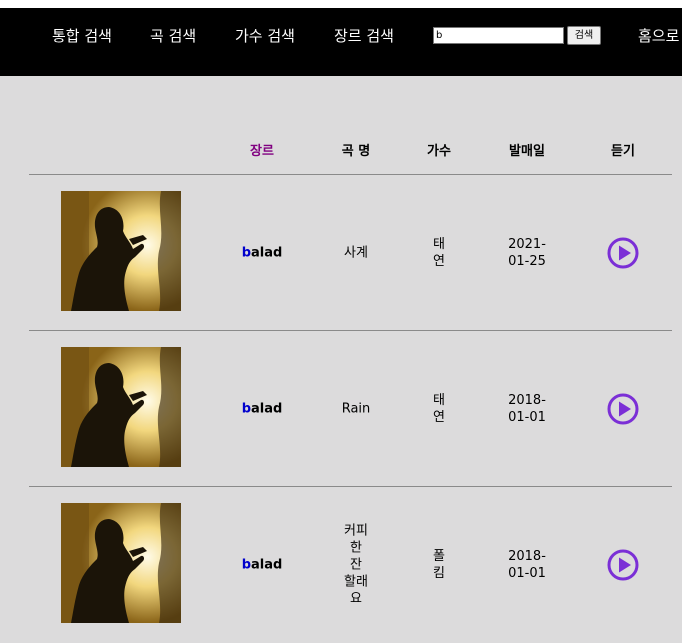 This screenshot has height=643, width=682. I want to click on singer-name: 폴킴, so click(439, 565).